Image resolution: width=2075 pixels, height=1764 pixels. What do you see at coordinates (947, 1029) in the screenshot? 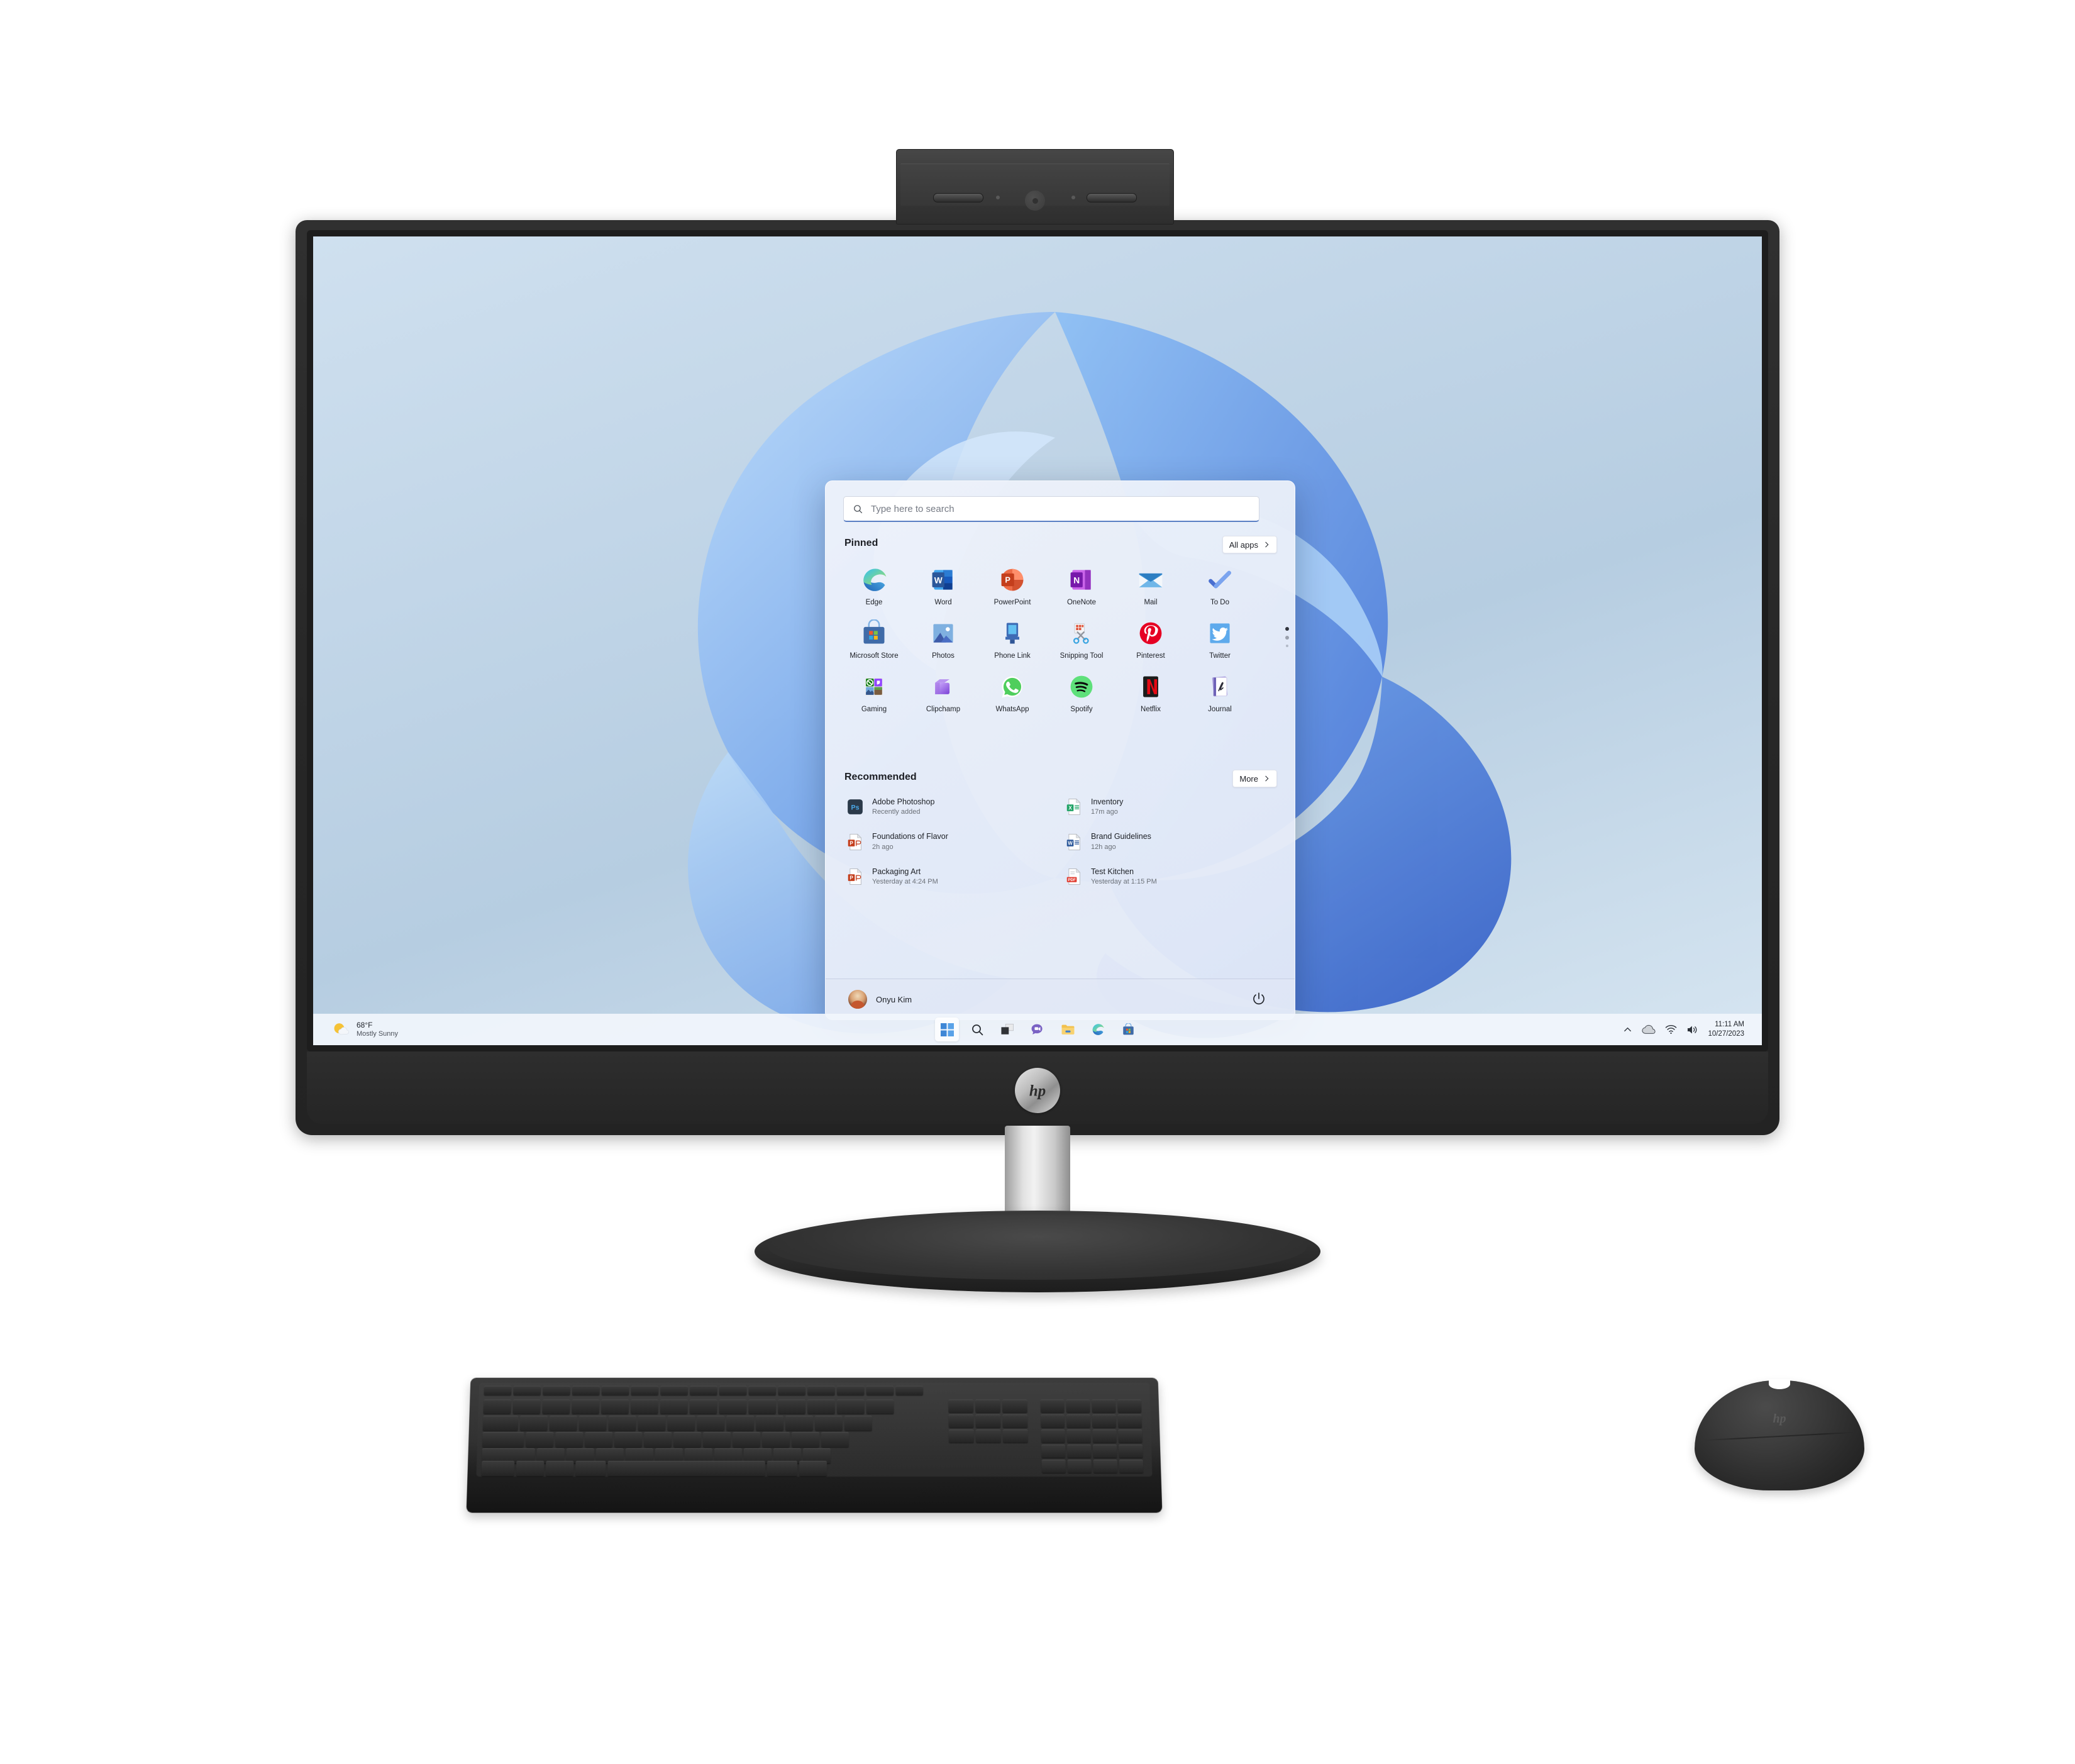
I see `taskbar-start-button` at bounding box center [947, 1029].